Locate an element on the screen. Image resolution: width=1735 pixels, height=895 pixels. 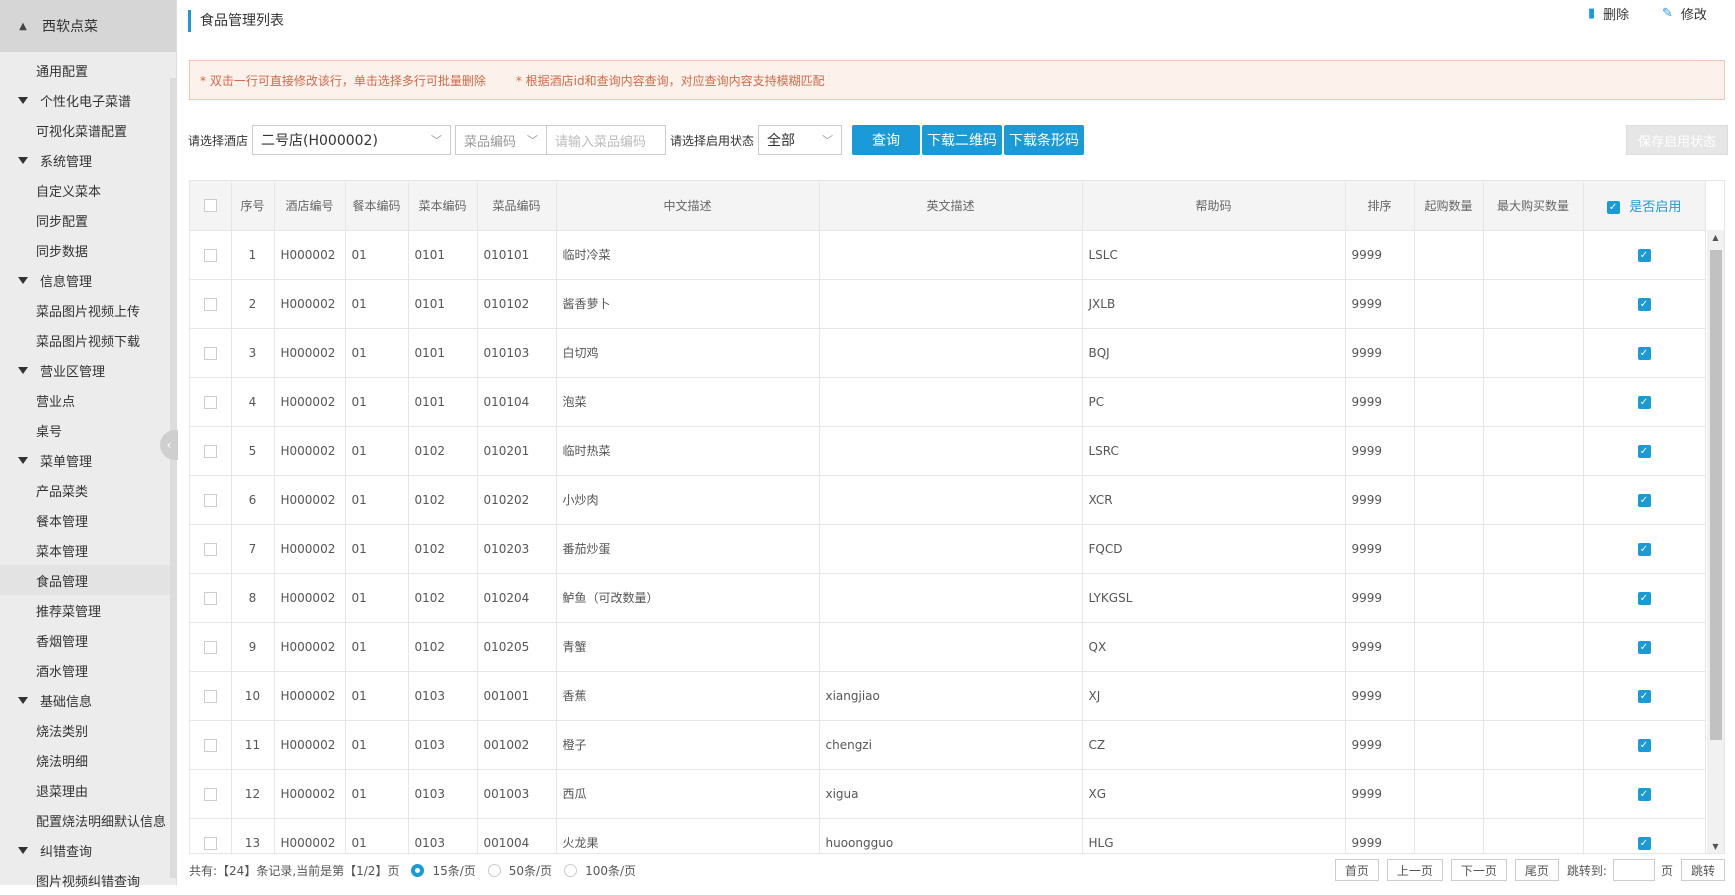
next-page-button: 下一页 is located at coordinates (1478, 870).